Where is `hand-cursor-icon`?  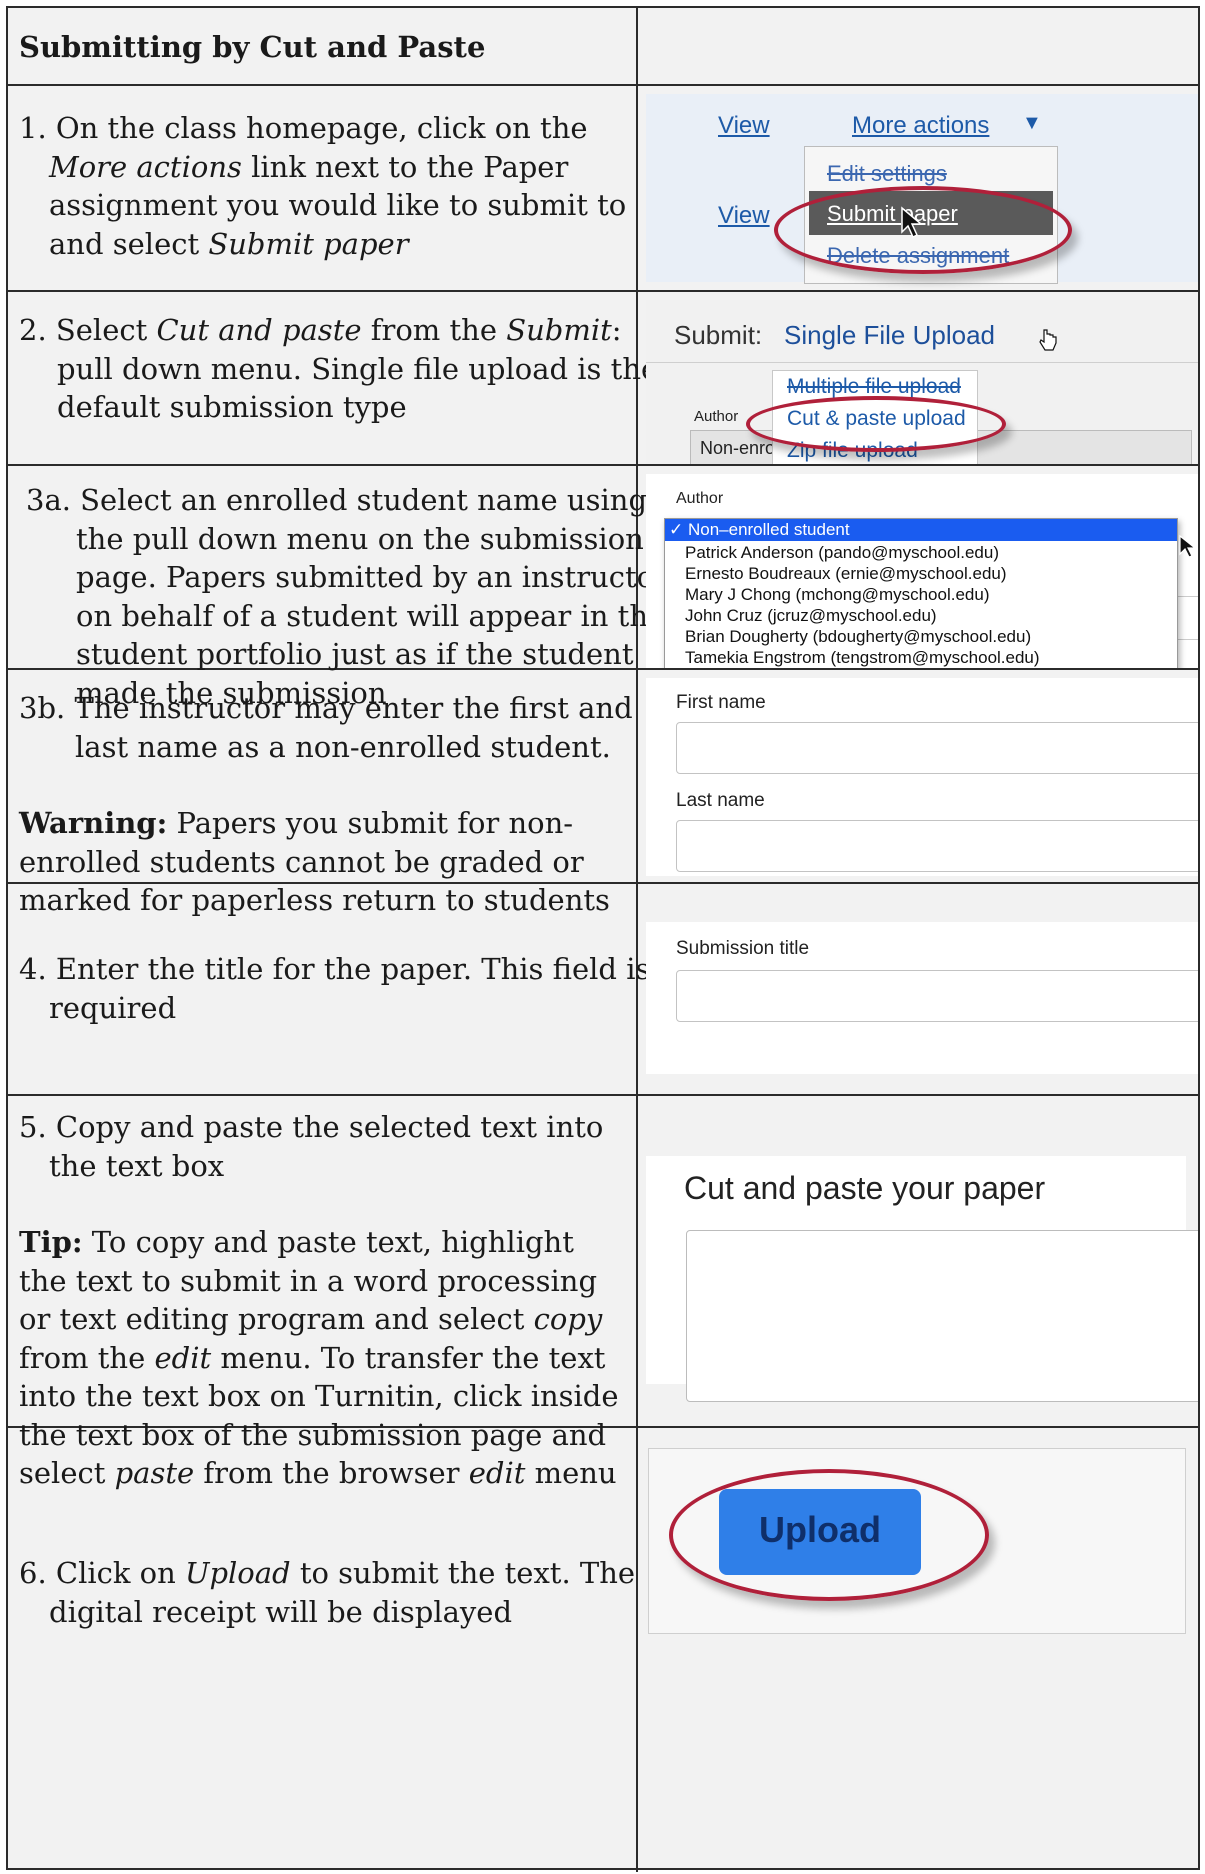 hand-cursor-icon is located at coordinates (1048, 340).